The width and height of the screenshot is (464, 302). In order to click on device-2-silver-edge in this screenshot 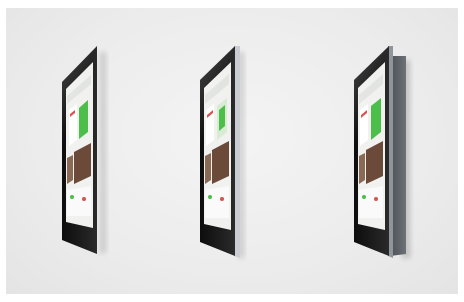, I will do `click(222, 152)`.